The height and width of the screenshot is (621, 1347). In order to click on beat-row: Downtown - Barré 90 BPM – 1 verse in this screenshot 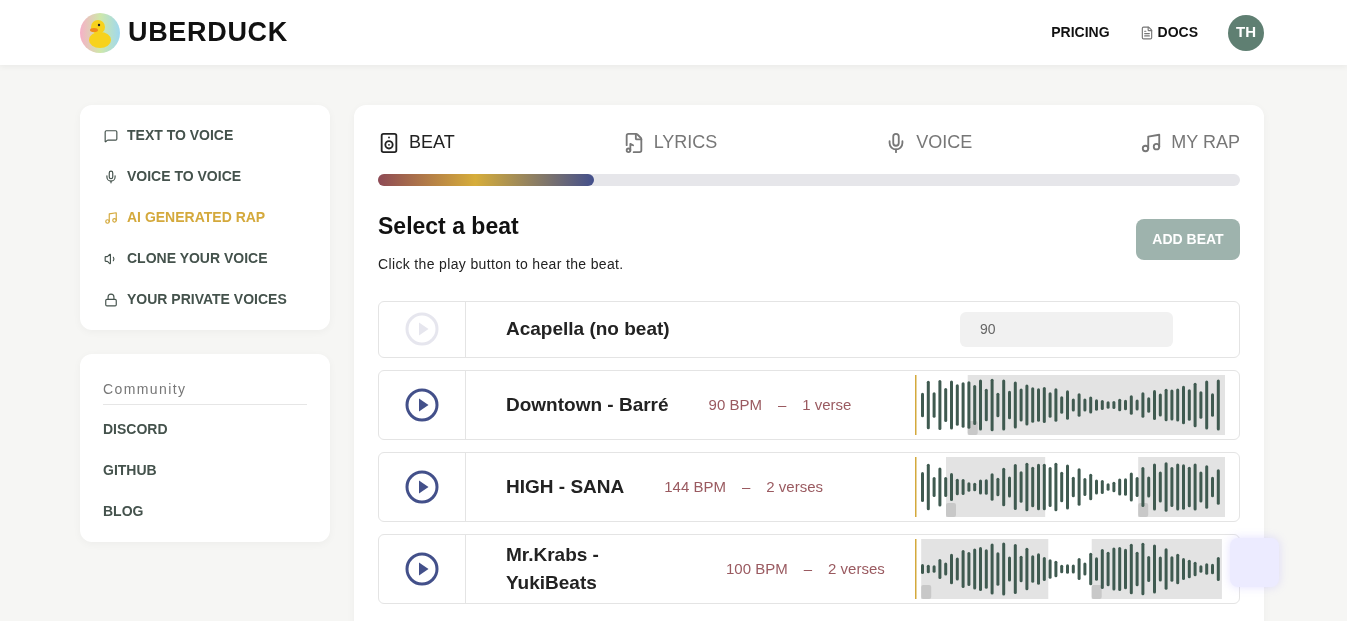, I will do `click(809, 404)`.